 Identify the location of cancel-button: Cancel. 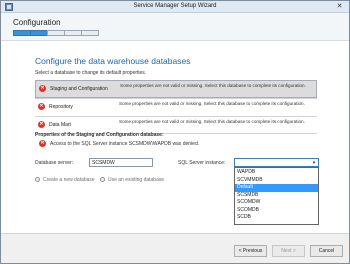
(326, 251).